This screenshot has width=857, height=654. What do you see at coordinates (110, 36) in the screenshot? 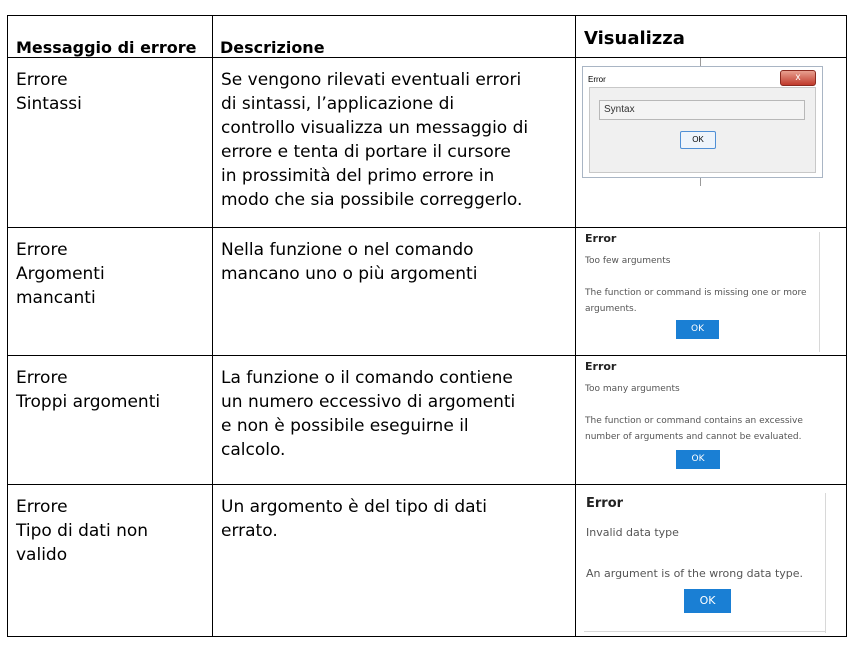
I see `header-message: Messaggio di errore` at bounding box center [110, 36].